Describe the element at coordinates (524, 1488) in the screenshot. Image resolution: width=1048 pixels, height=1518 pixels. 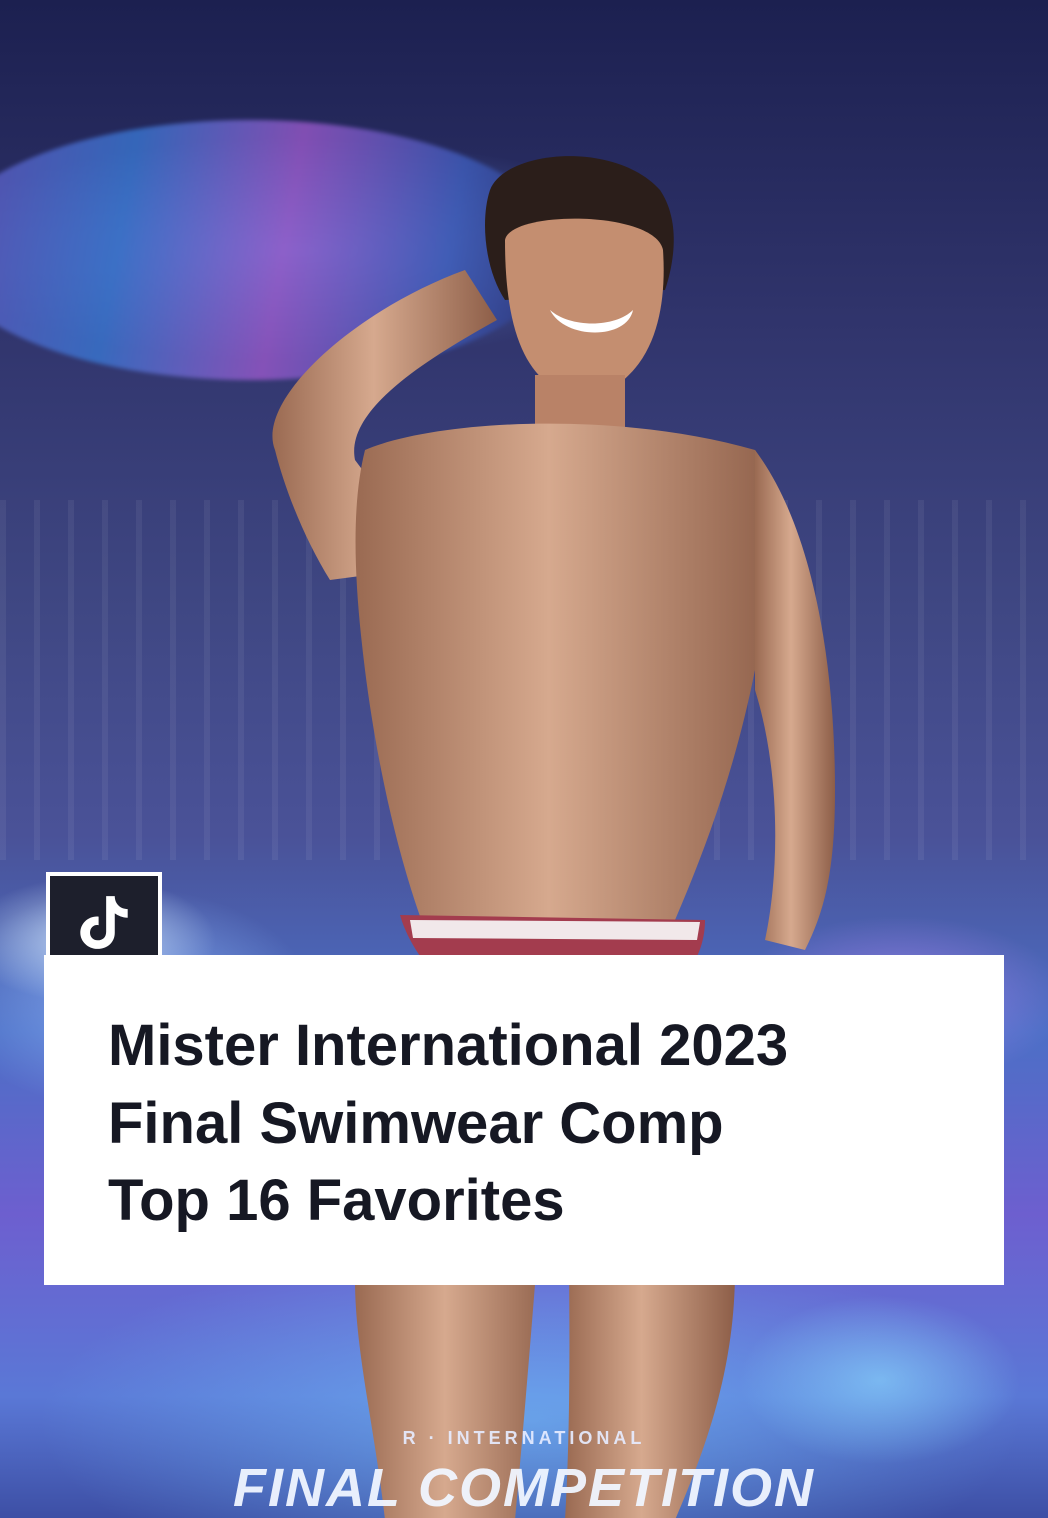
I see `stage-logo-large: FINAL COMPETITION` at that location.